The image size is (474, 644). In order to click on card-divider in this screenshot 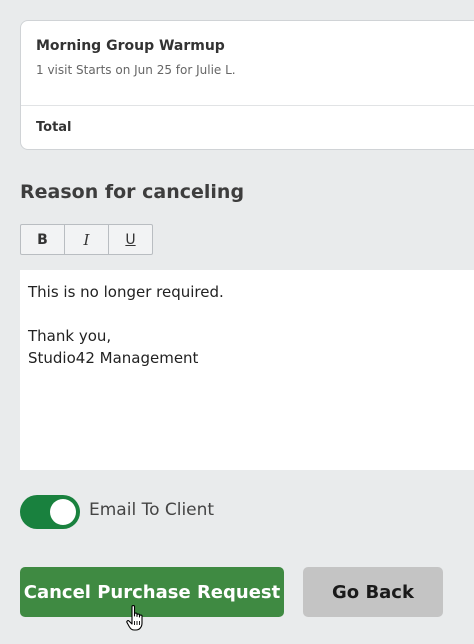, I will do `click(247, 105)`.